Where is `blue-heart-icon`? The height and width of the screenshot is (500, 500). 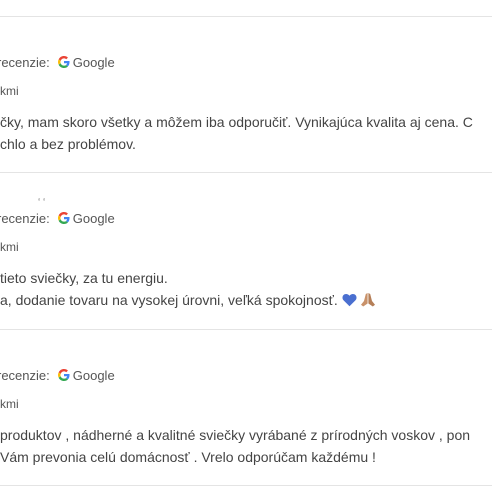 blue-heart-icon is located at coordinates (349, 302).